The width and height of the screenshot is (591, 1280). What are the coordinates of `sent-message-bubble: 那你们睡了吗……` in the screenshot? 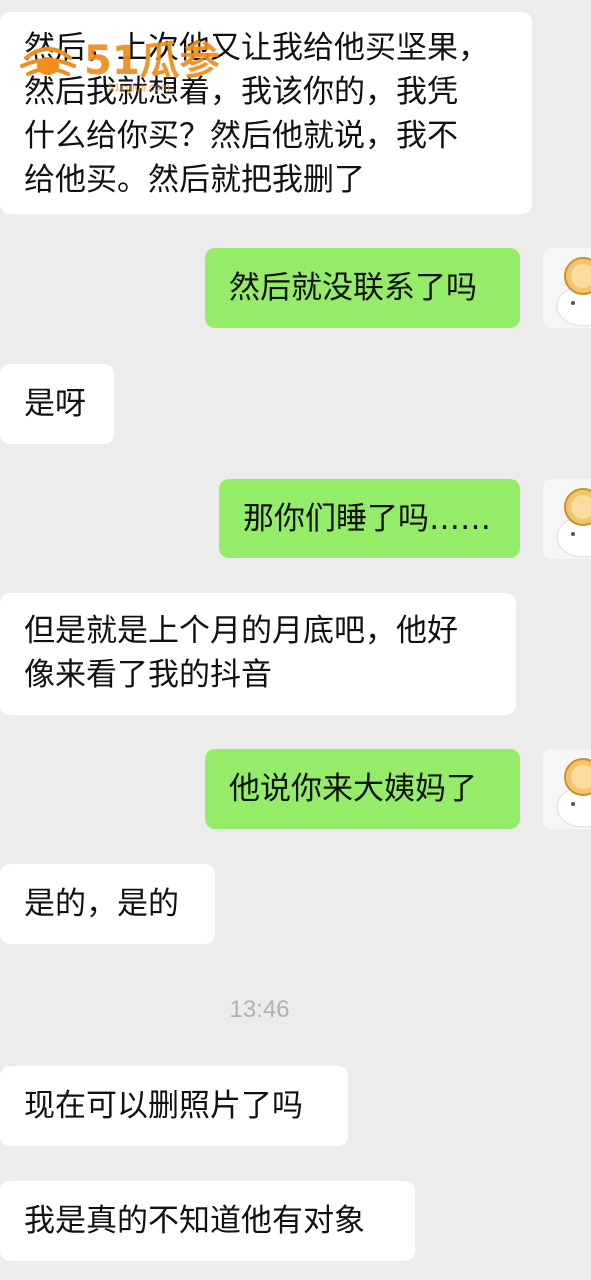 It's located at (369, 518).